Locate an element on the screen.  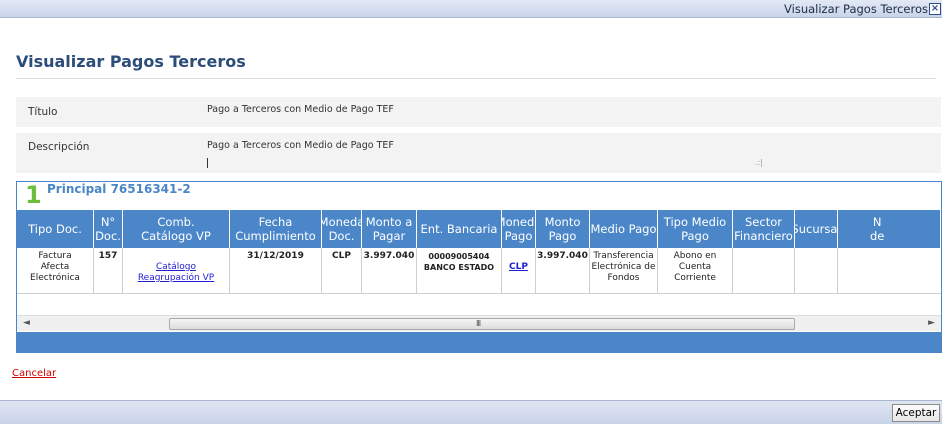
cell-ent-bancaria: 00009005404 BANCO ESTADO is located at coordinates (459, 271).